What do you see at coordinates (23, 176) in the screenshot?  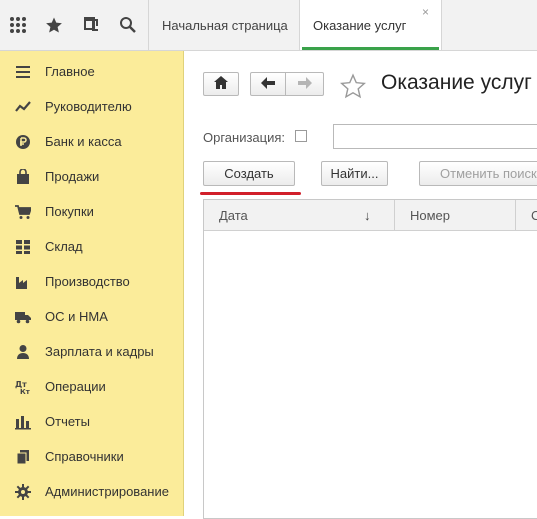 I see `shopping-bag-icon` at bounding box center [23, 176].